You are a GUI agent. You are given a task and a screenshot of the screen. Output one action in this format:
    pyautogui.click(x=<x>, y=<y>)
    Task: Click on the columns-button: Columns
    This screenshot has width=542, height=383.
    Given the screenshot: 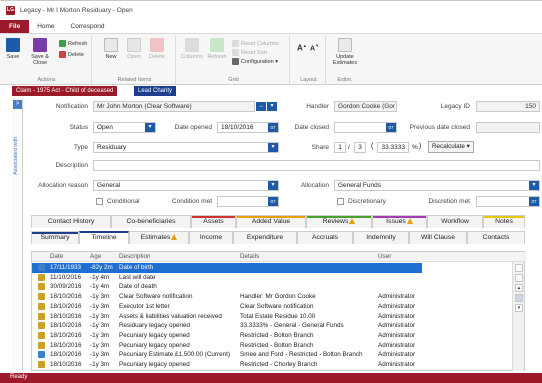 What is the action you would take?
    pyautogui.click(x=192, y=49)
    